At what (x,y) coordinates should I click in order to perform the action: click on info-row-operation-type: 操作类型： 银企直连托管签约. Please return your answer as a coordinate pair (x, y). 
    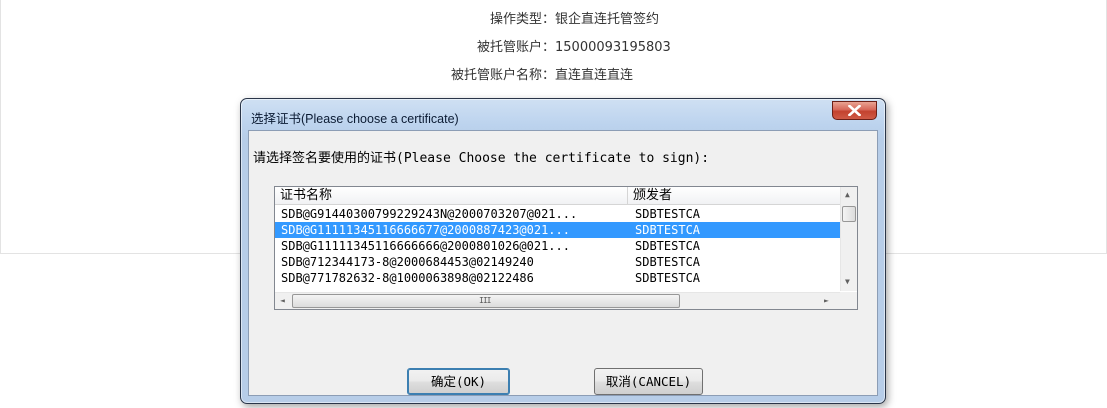
    Looking at the image, I should click on (554, 20).